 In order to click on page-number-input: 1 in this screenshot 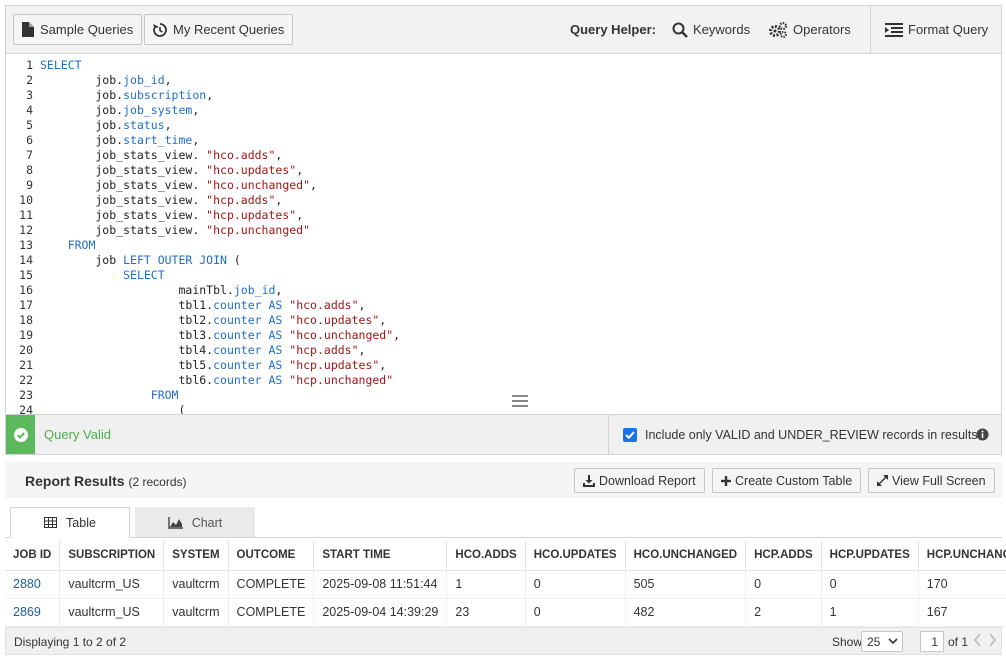, I will do `click(932, 641)`.